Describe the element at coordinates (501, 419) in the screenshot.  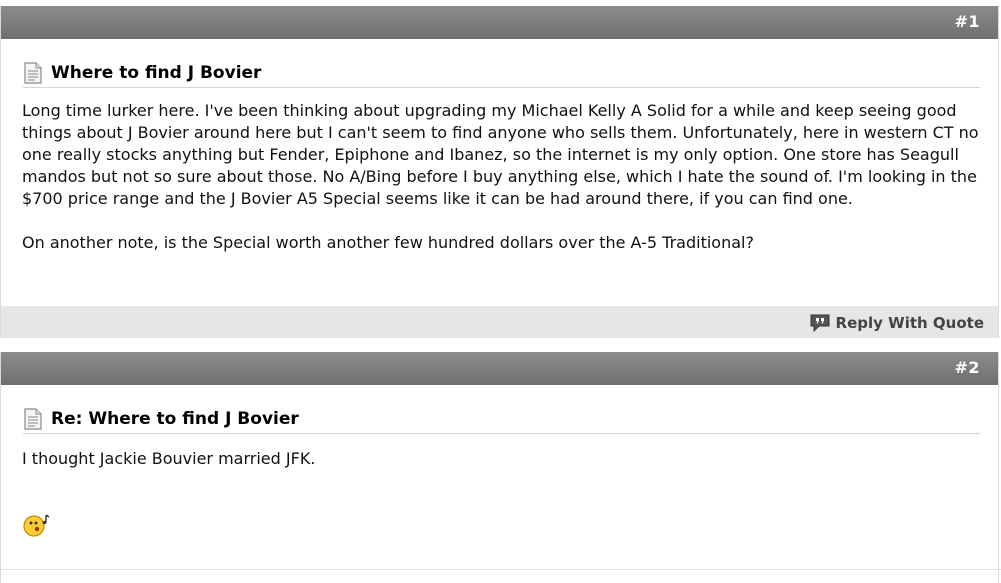
I see `post-title-row: Re: Where to find J Bovier` at that location.